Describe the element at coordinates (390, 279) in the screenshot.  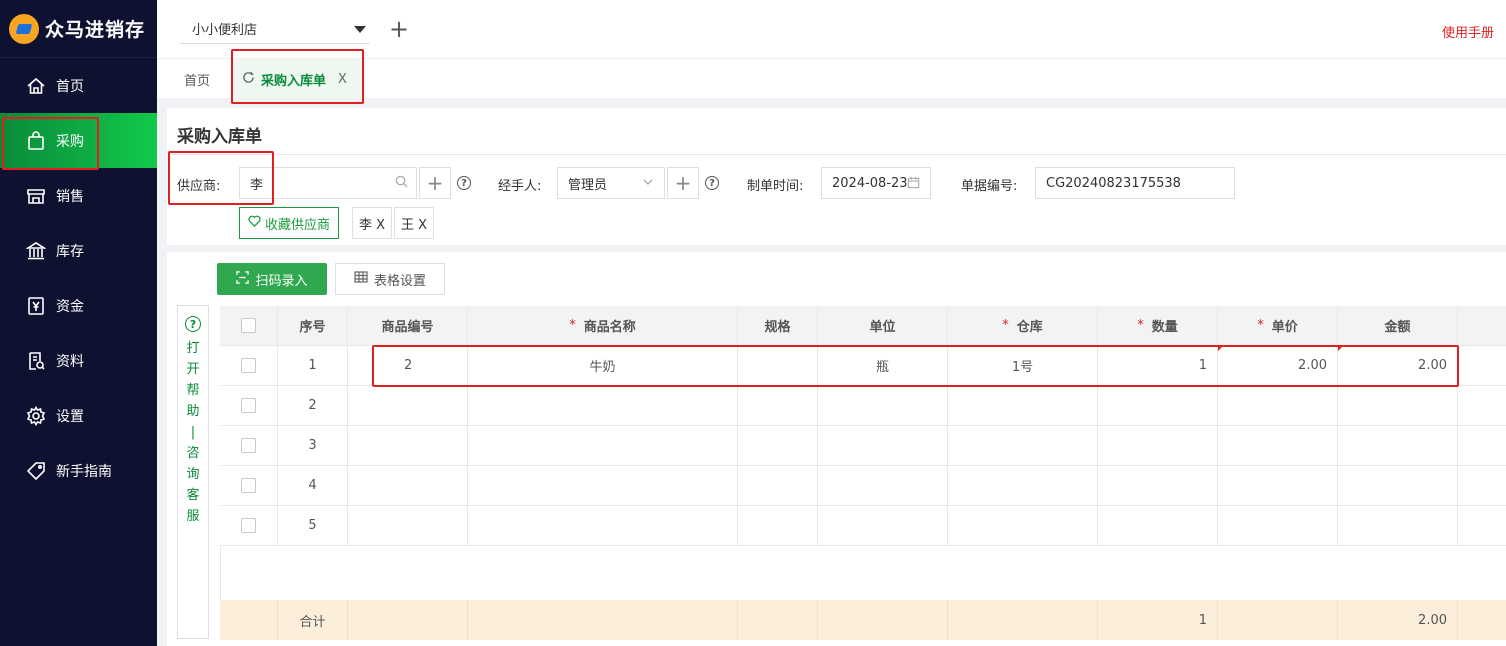
I see `table-settings-button: 表格设置` at that location.